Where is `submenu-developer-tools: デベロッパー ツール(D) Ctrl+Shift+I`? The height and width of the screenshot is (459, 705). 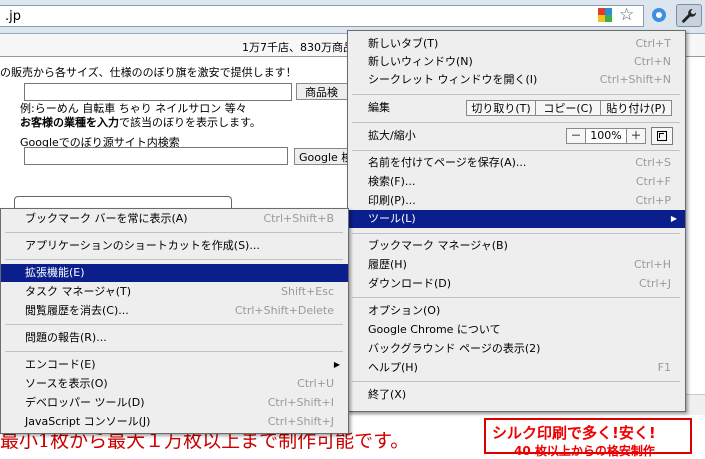
submenu-developer-tools: デベロッパー ツール(D) Ctrl+Shift+I is located at coordinates (174, 403).